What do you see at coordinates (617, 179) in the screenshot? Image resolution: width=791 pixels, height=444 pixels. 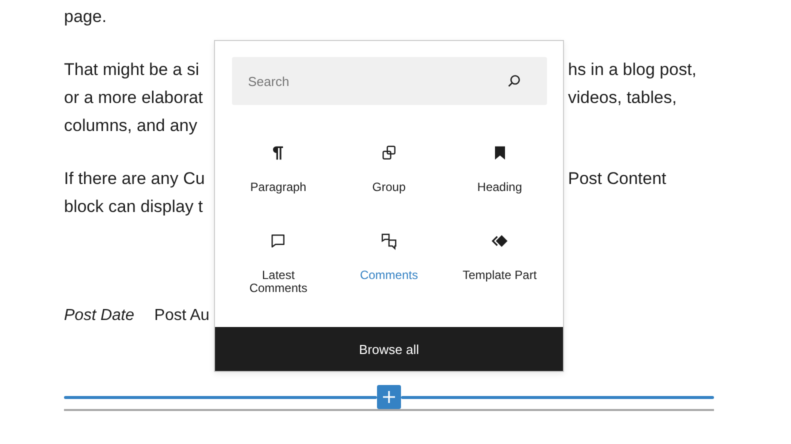 I see `paragraph-text: Post Content` at bounding box center [617, 179].